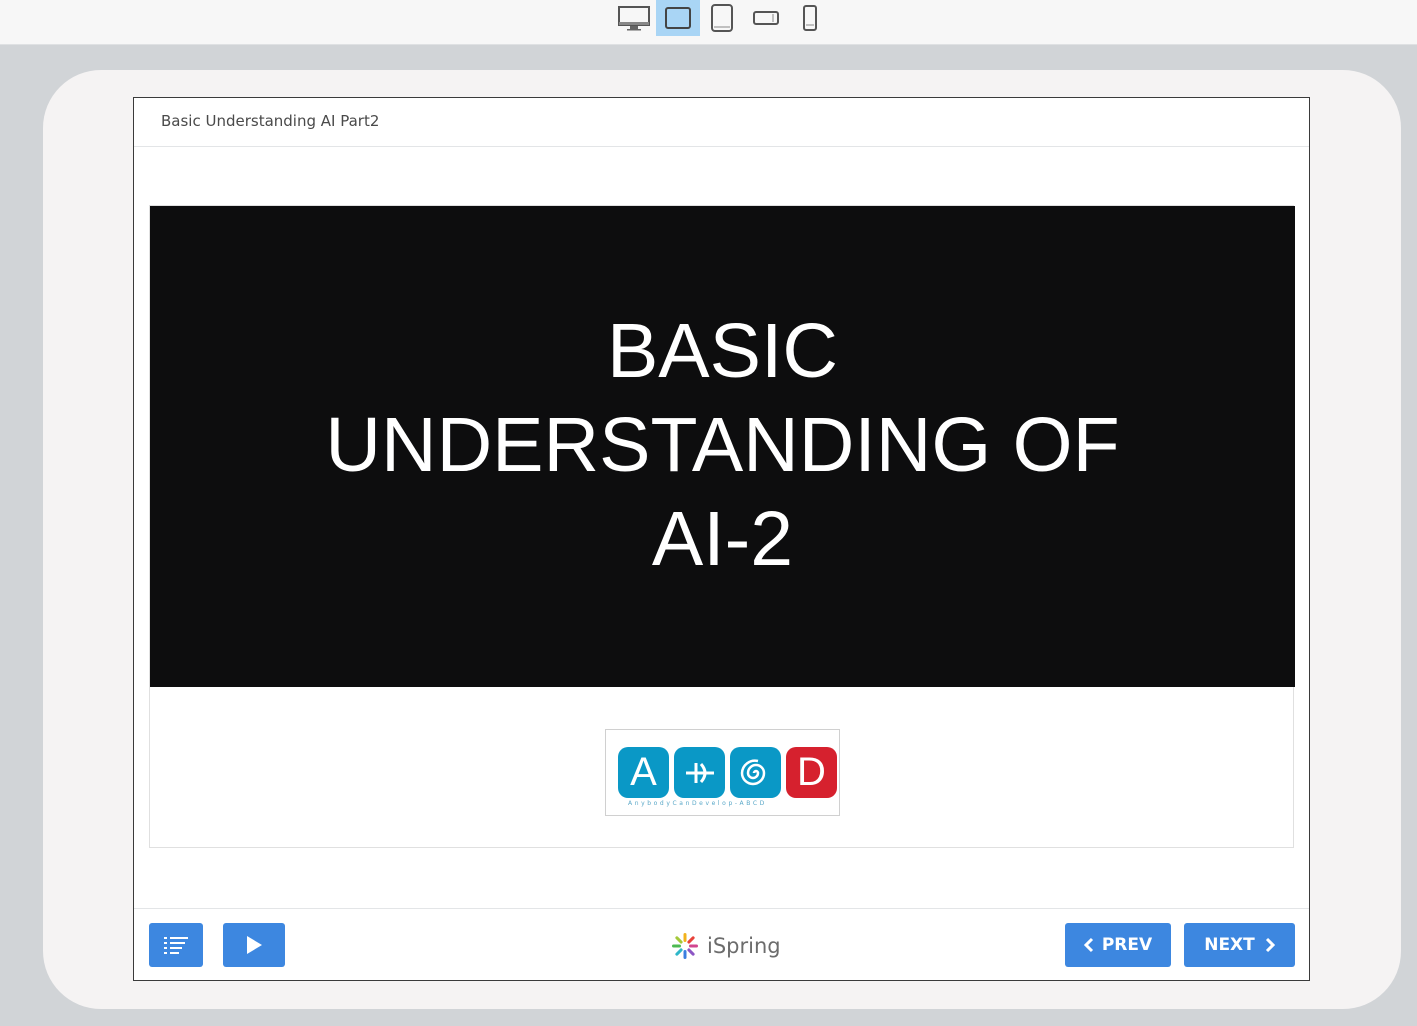  I want to click on tablet-landscape-view-button, so click(678, 18).